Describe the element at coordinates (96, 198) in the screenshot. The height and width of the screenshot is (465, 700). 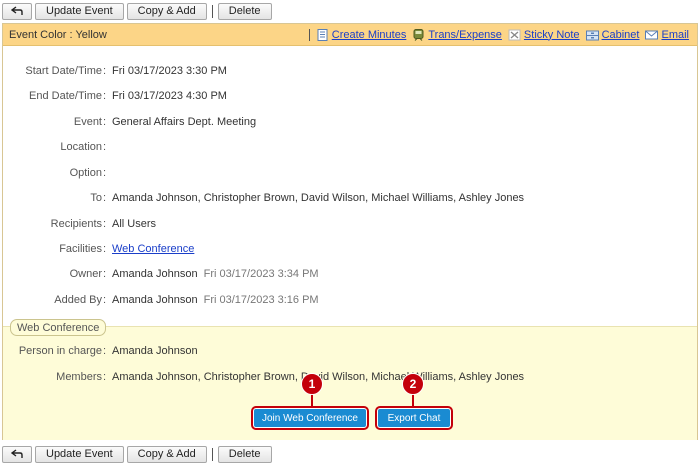
I see `to-label: To` at that location.